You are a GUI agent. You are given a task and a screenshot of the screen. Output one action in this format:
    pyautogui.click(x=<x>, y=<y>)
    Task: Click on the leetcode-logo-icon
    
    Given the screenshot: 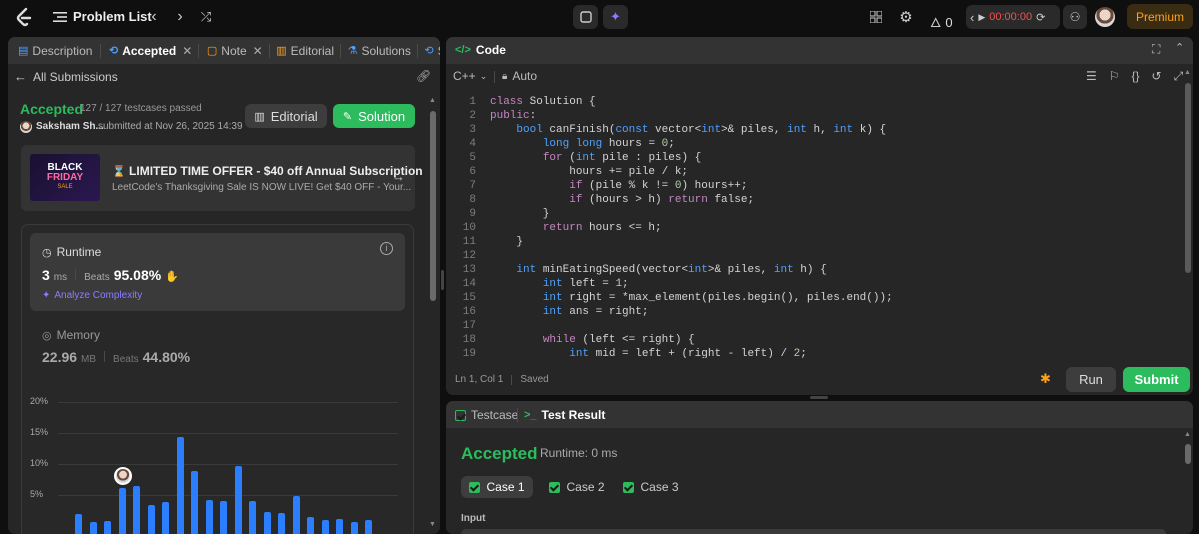 What is the action you would take?
    pyautogui.click(x=24, y=17)
    